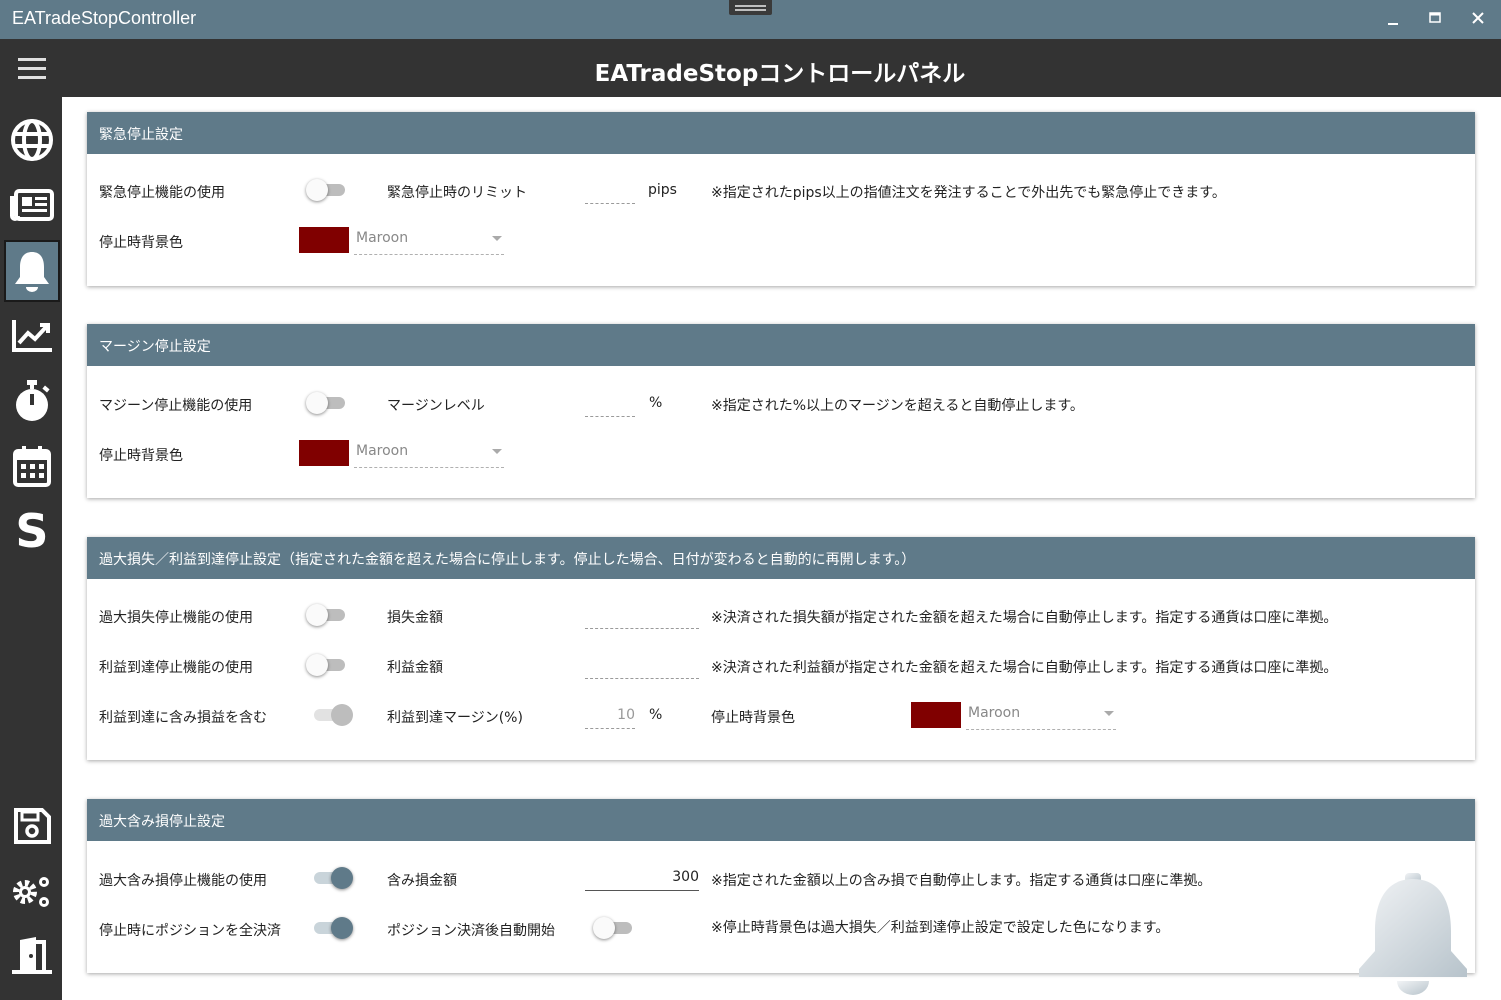  What do you see at coordinates (382, 451) in the screenshot?
I see `margin-bg-color-value: Maroon` at bounding box center [382, 451].